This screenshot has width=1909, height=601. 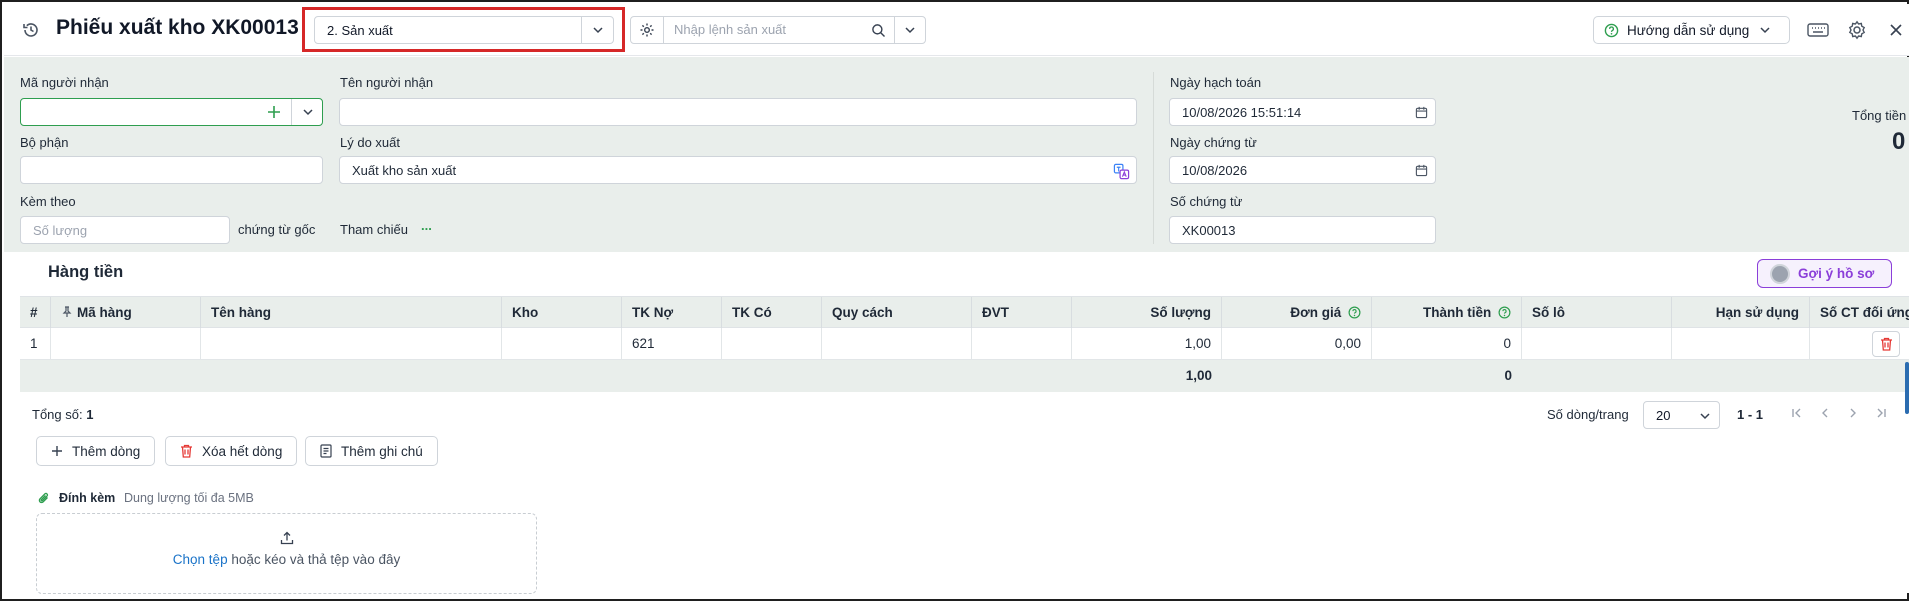 I want to click on cell-amount: 0, so click(x=1447, y=344).